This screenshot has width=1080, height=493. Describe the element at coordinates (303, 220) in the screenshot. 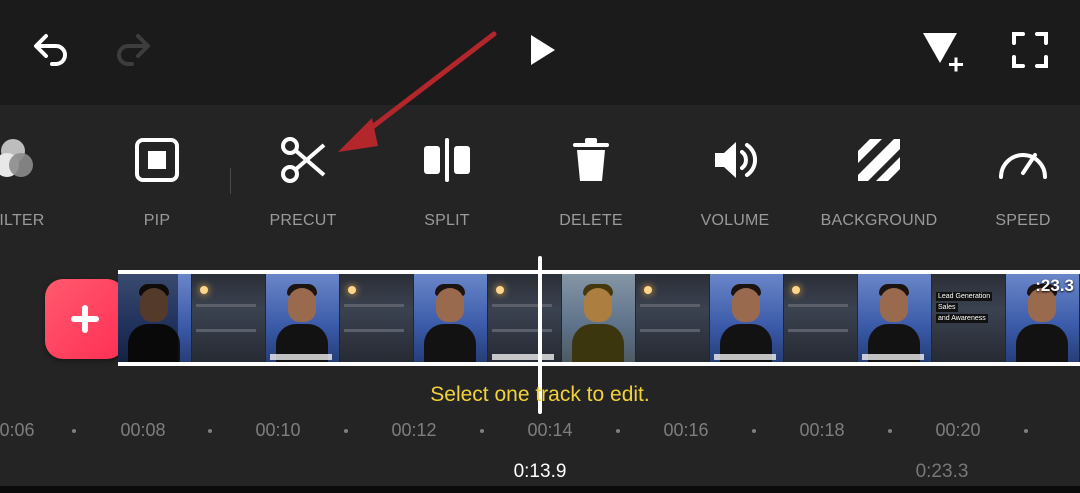

I see `tool-precut-label: PRECUT` at that location.